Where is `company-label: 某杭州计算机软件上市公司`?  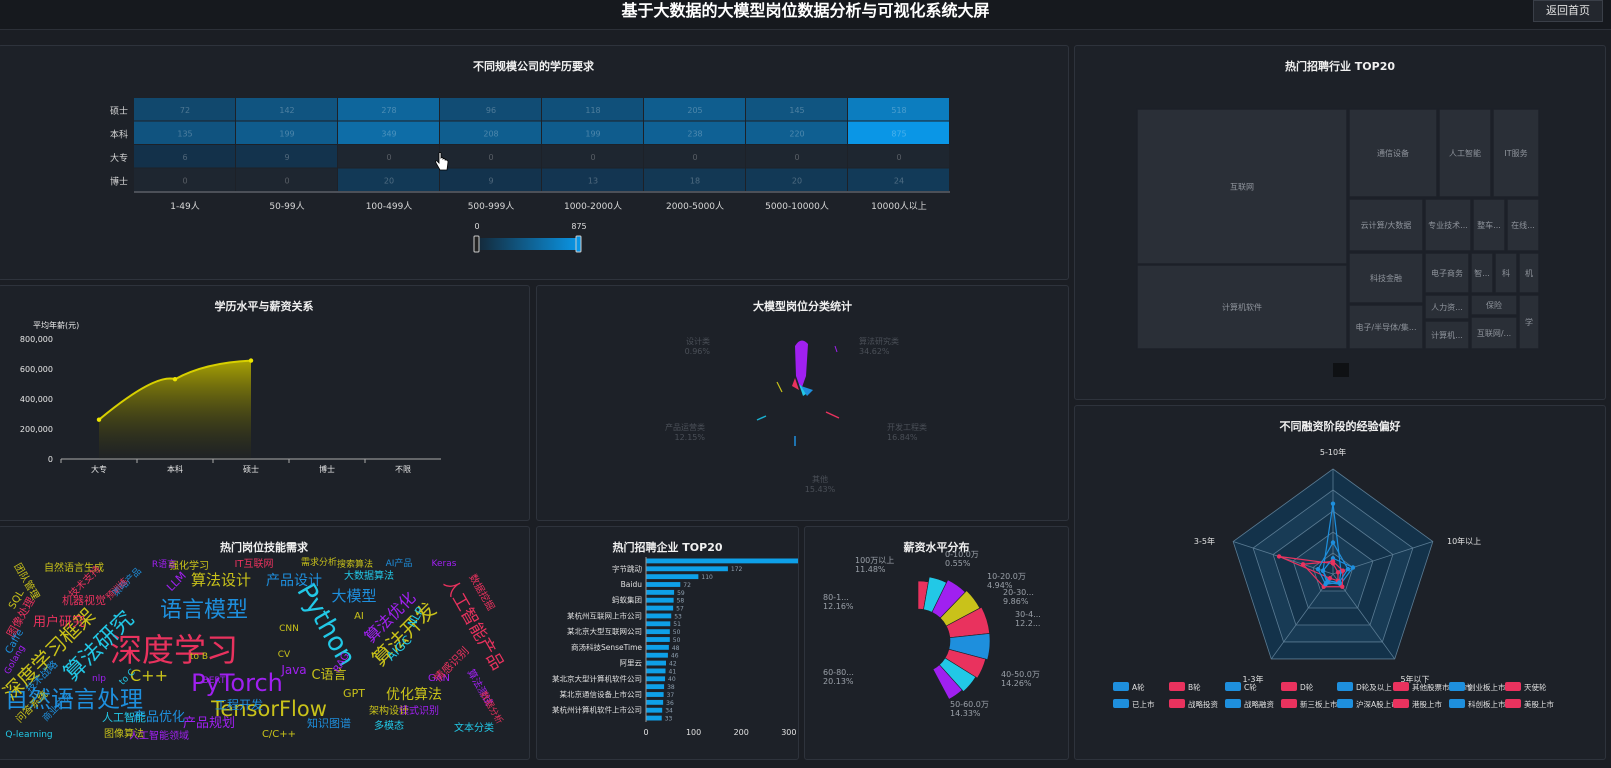 company-label: 某杭州计算机软件上市公司 is located at coordinates (597, 710).